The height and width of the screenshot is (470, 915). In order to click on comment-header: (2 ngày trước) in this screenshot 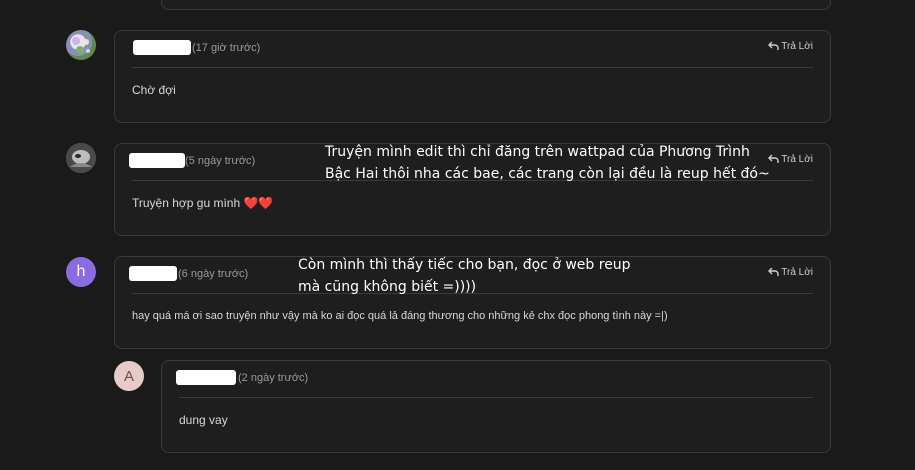, I will do `click(494, 379)`.